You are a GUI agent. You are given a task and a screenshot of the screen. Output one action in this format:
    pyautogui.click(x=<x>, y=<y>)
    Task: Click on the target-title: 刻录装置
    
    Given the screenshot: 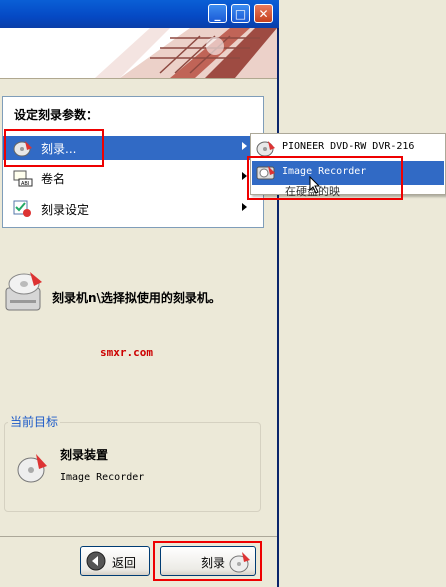 What is the action you would take?
    pyautogui.click(x=84, y=455)
    